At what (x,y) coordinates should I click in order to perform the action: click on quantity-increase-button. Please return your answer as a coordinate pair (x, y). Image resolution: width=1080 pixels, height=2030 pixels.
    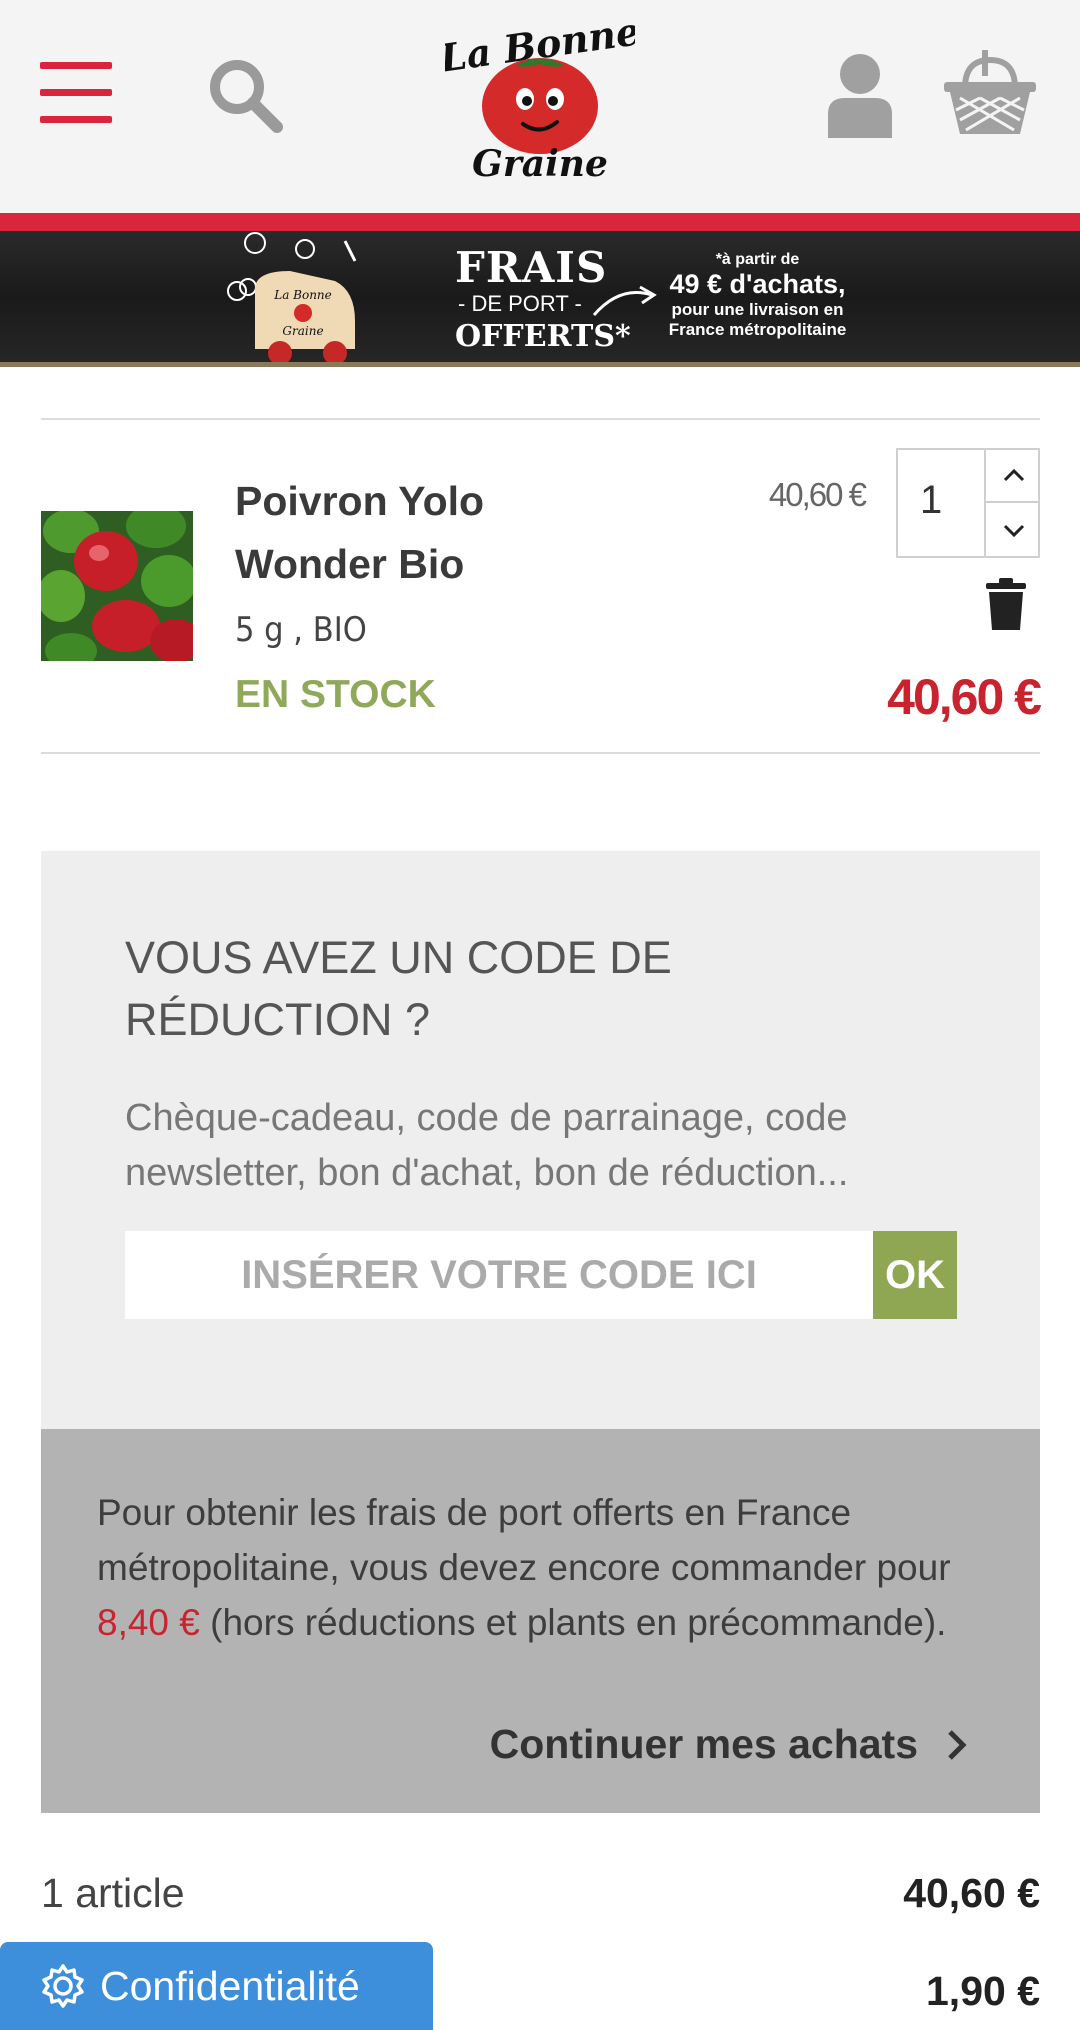
    Looking at the image, I should click on (1012, 476).